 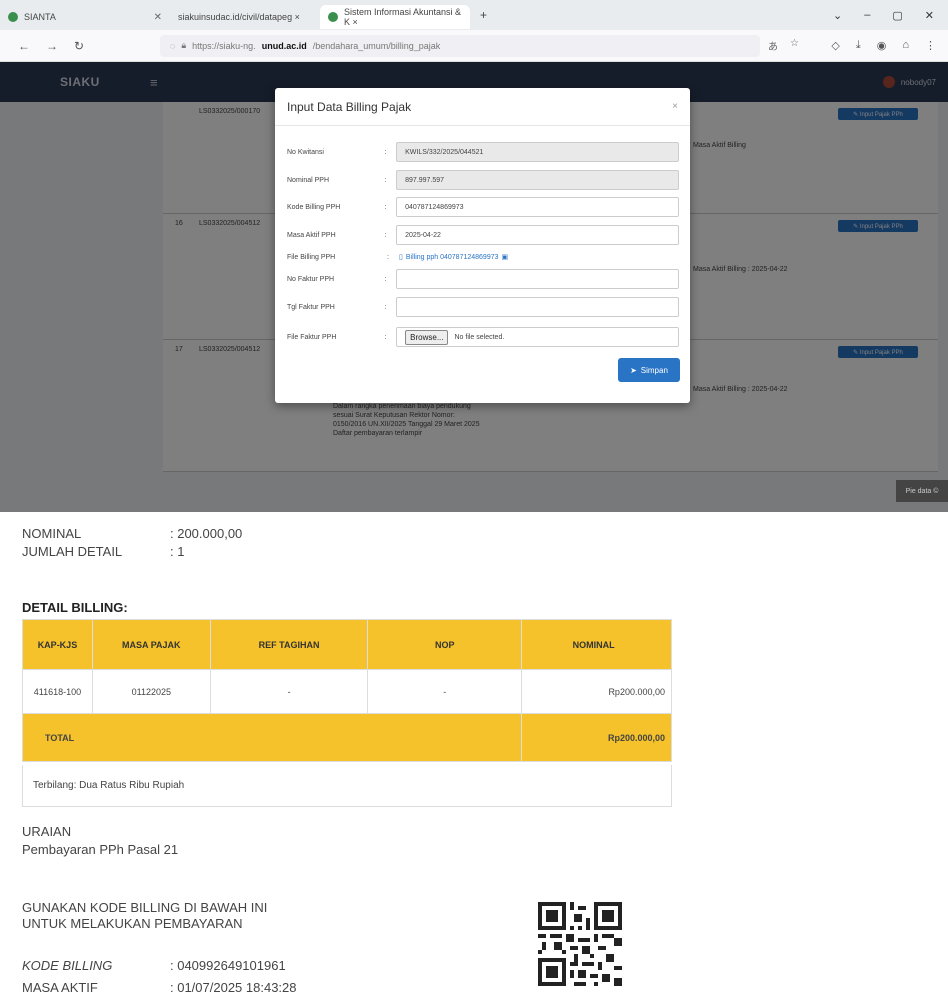 I want to click on new-tab-button: +, so click(x=478, y=15).